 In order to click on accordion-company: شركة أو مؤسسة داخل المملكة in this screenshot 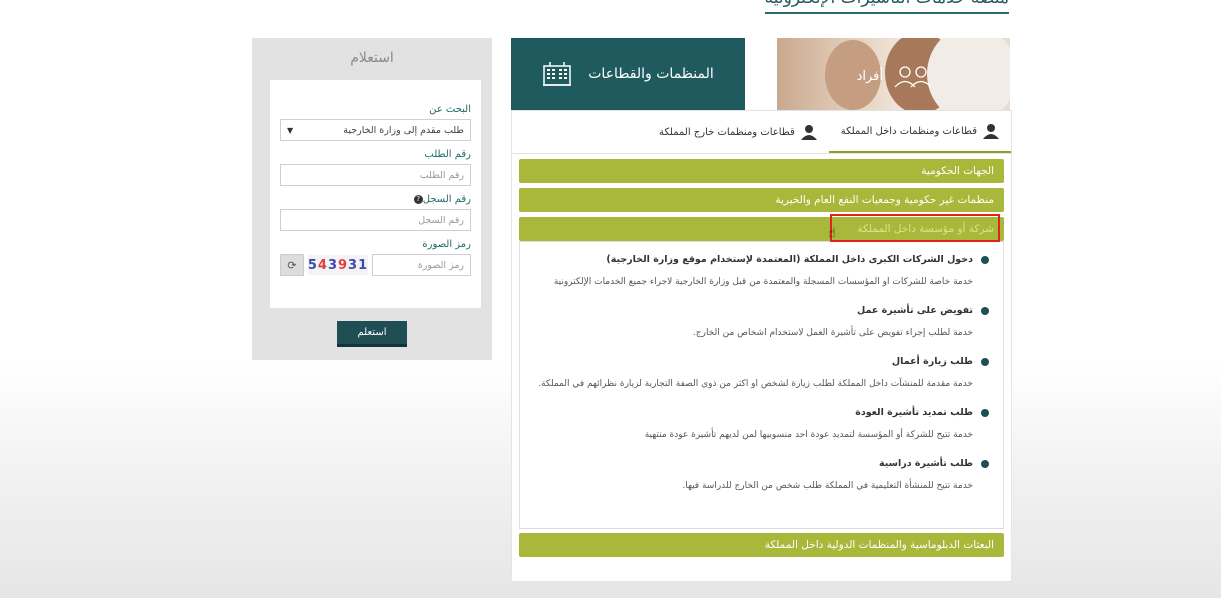, I will do `click(761, 228)`.